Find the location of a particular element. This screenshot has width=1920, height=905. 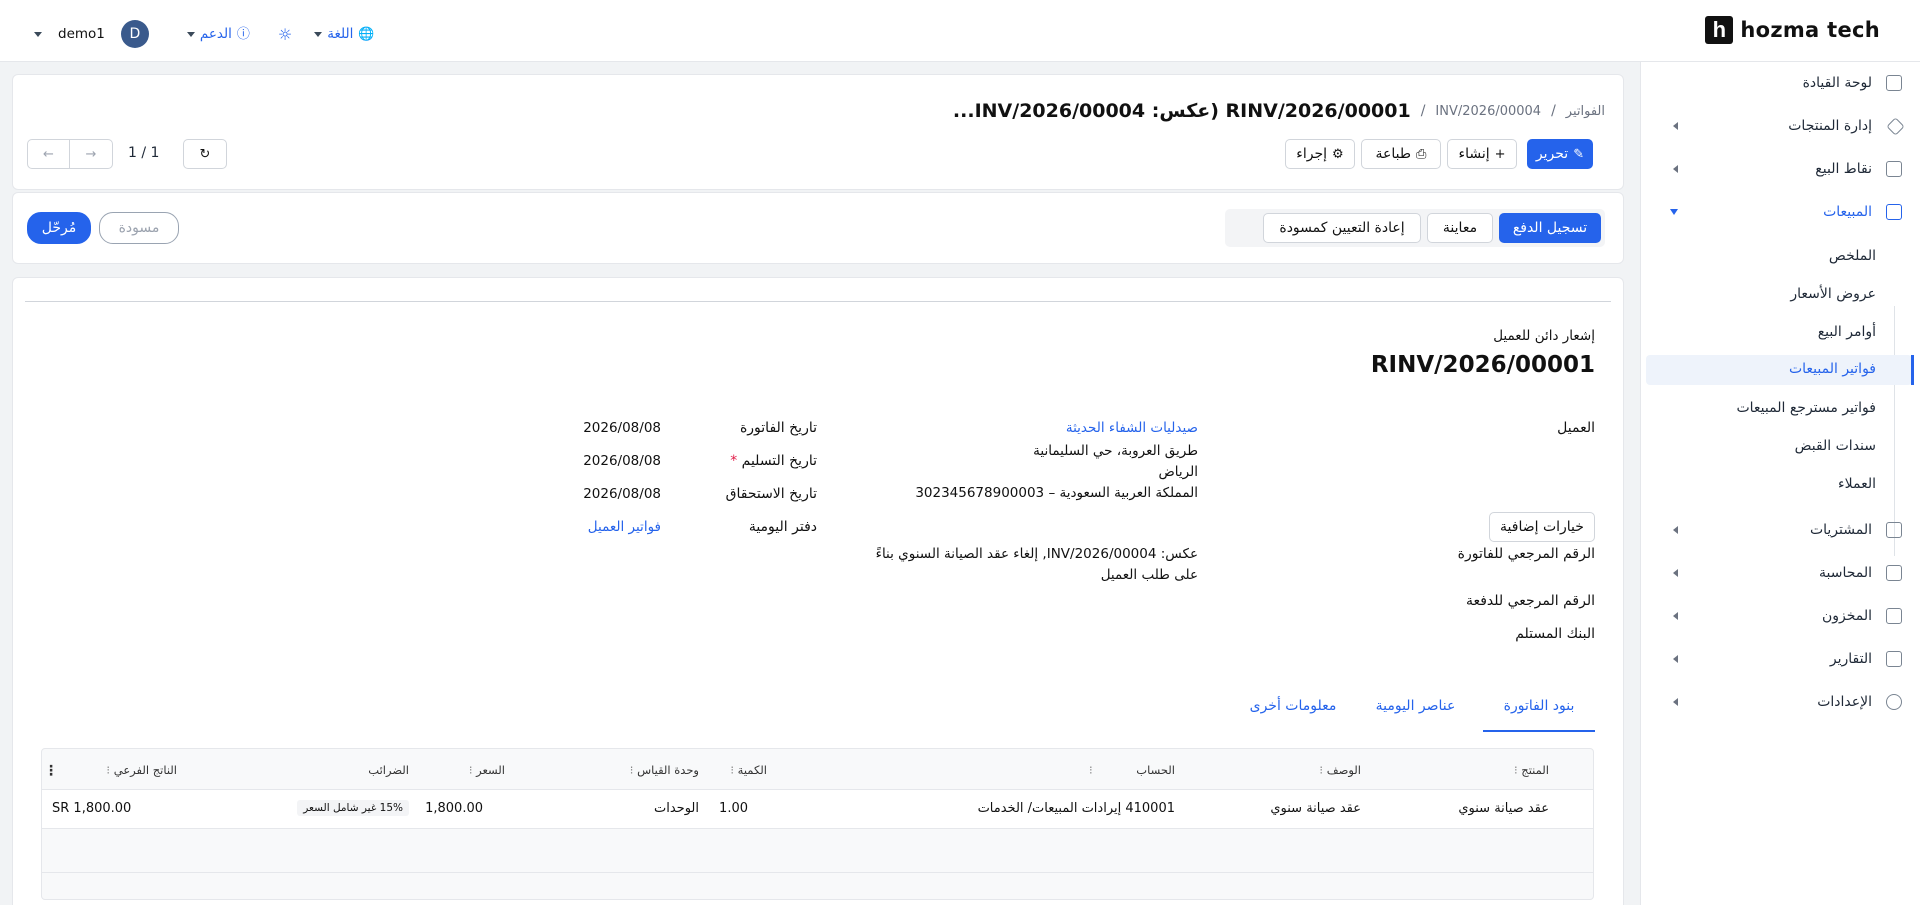

status-draft: مسودة is located at coordinates (139, 228).